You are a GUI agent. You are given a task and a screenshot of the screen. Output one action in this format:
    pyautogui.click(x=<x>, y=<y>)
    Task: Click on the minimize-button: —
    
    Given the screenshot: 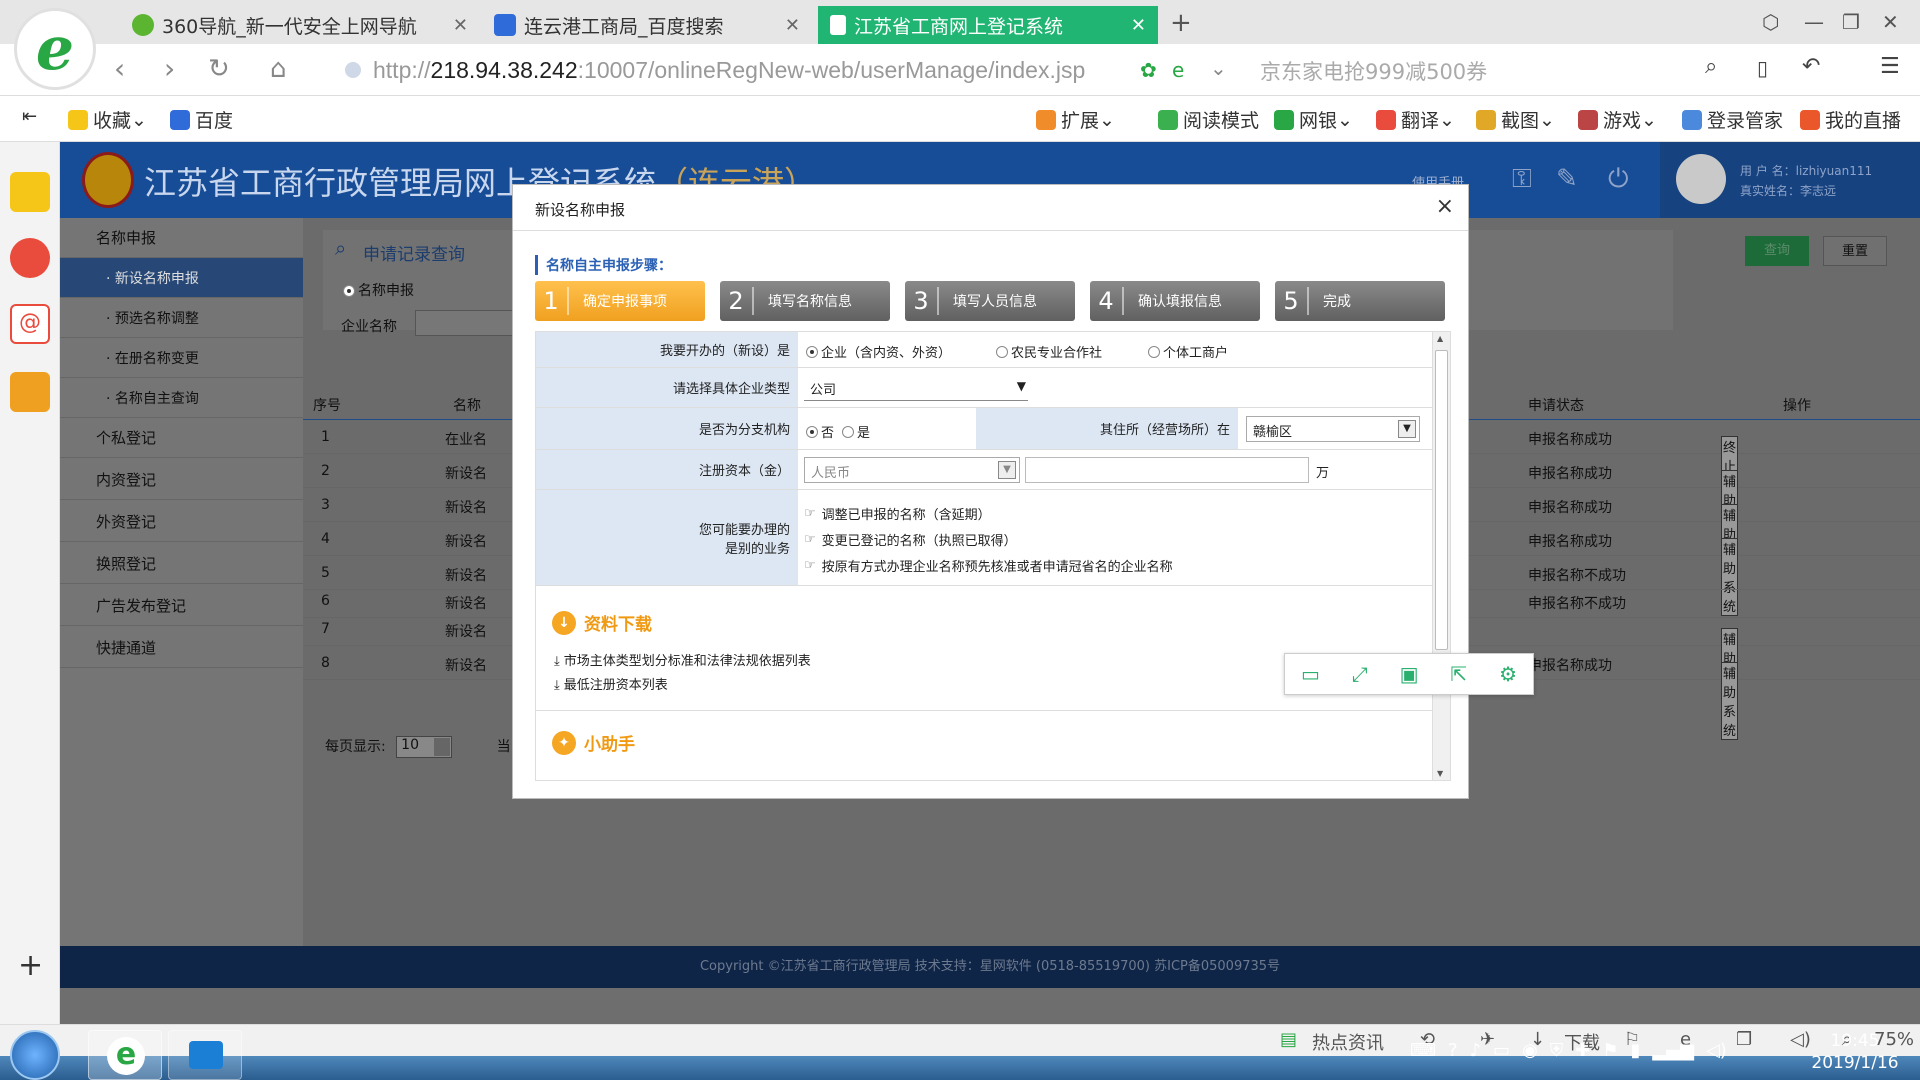 What is the action you would take?
    pyautogui.click(x=1814, y=22)
    